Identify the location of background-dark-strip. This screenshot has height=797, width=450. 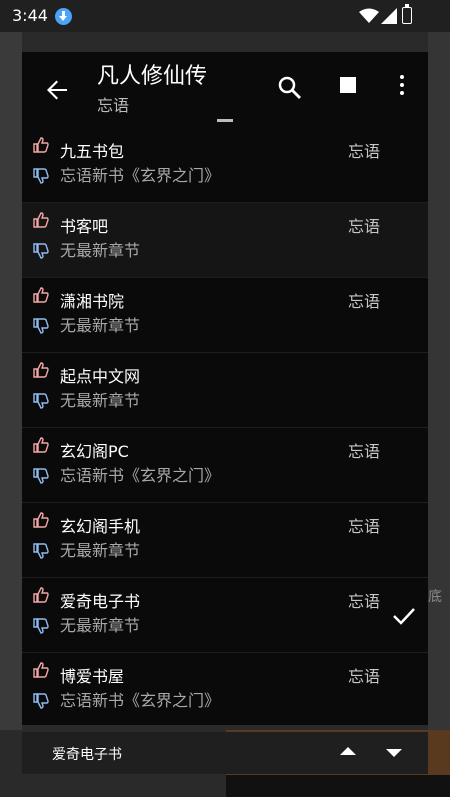
(338, 786).